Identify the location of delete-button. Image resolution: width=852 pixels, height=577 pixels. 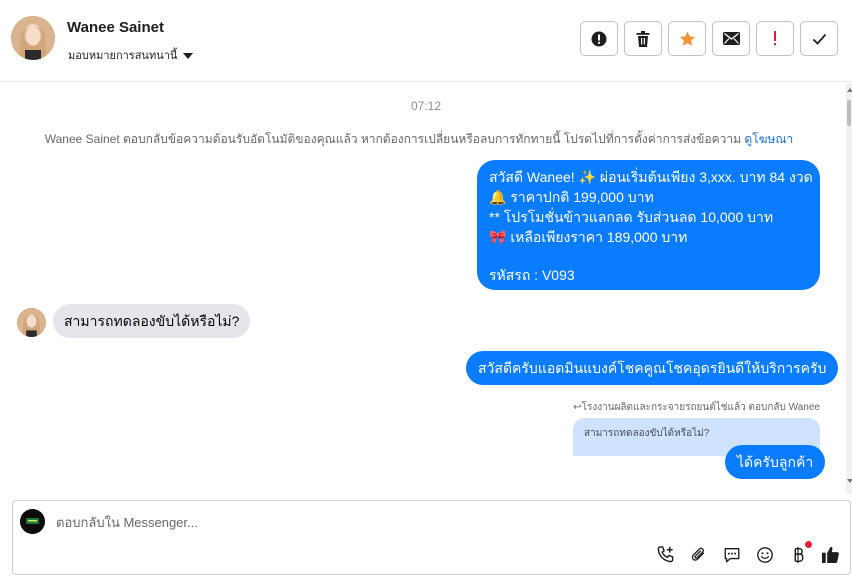
(643, 38).